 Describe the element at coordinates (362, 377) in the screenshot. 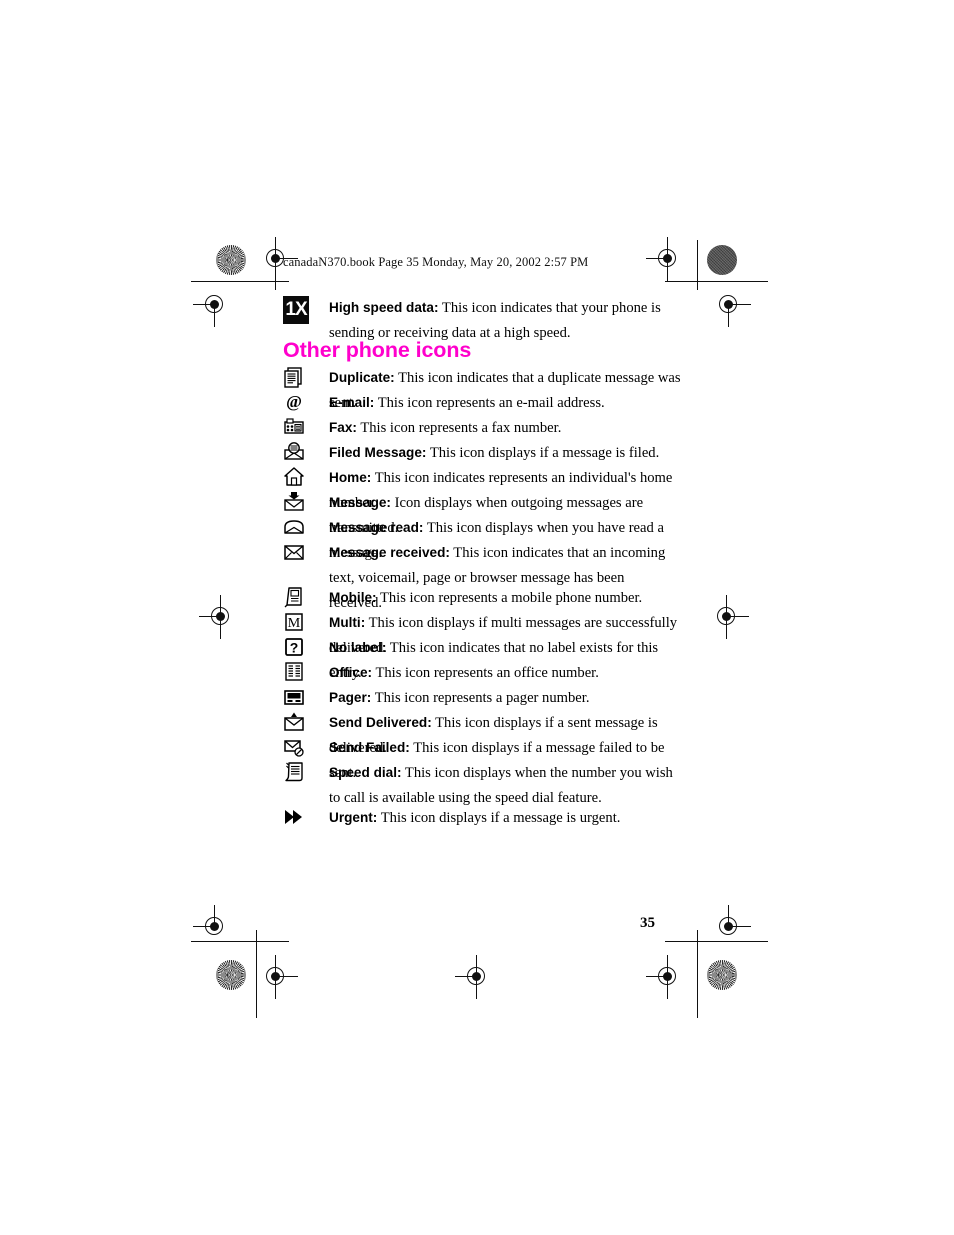

I see `entry-label: Duplicate:` at that location.